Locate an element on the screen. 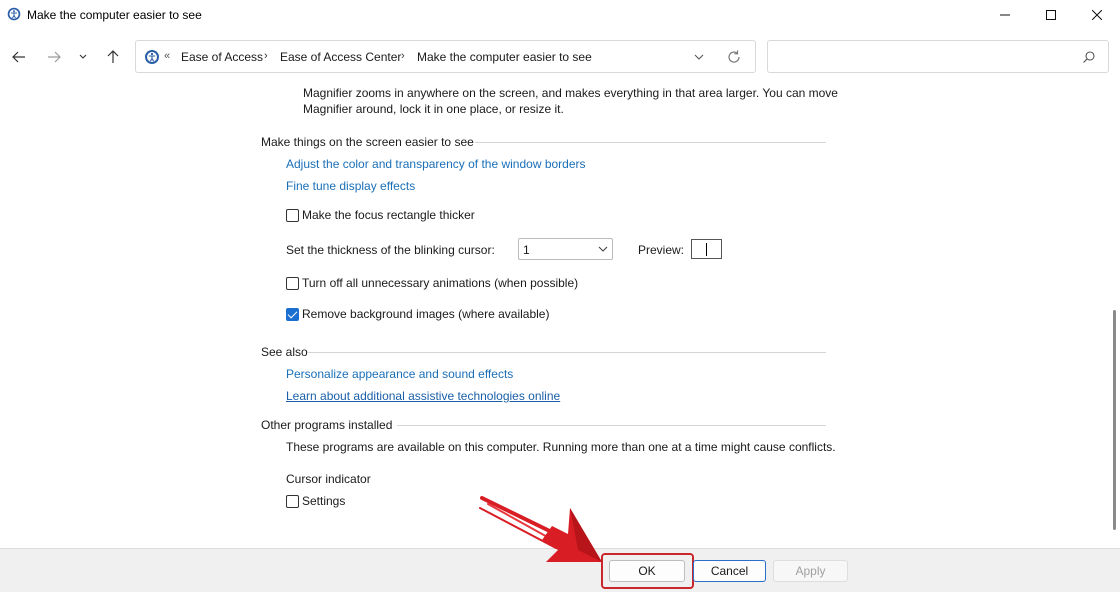 The width and height of the screenshot is (1120, 592). window-title: Make the computer easier to see is located at coordinates (114, 15).